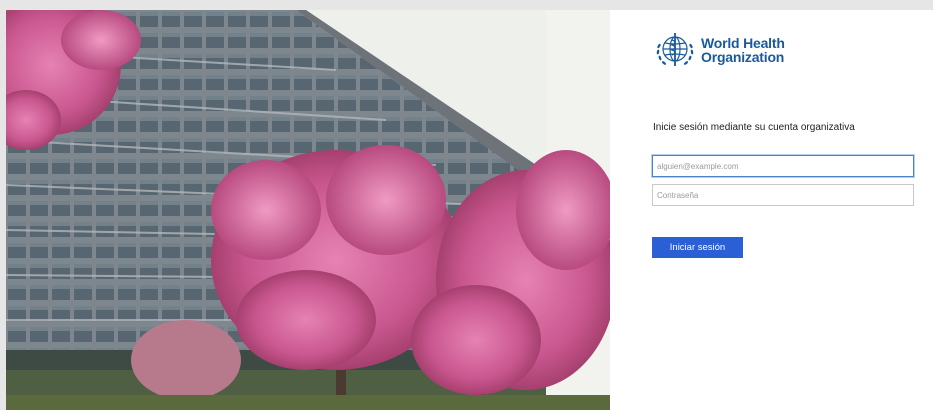 The height and width of the screenshot is (410, 933). I want to click on who-logo: World Health Organization, so click(719, 50).